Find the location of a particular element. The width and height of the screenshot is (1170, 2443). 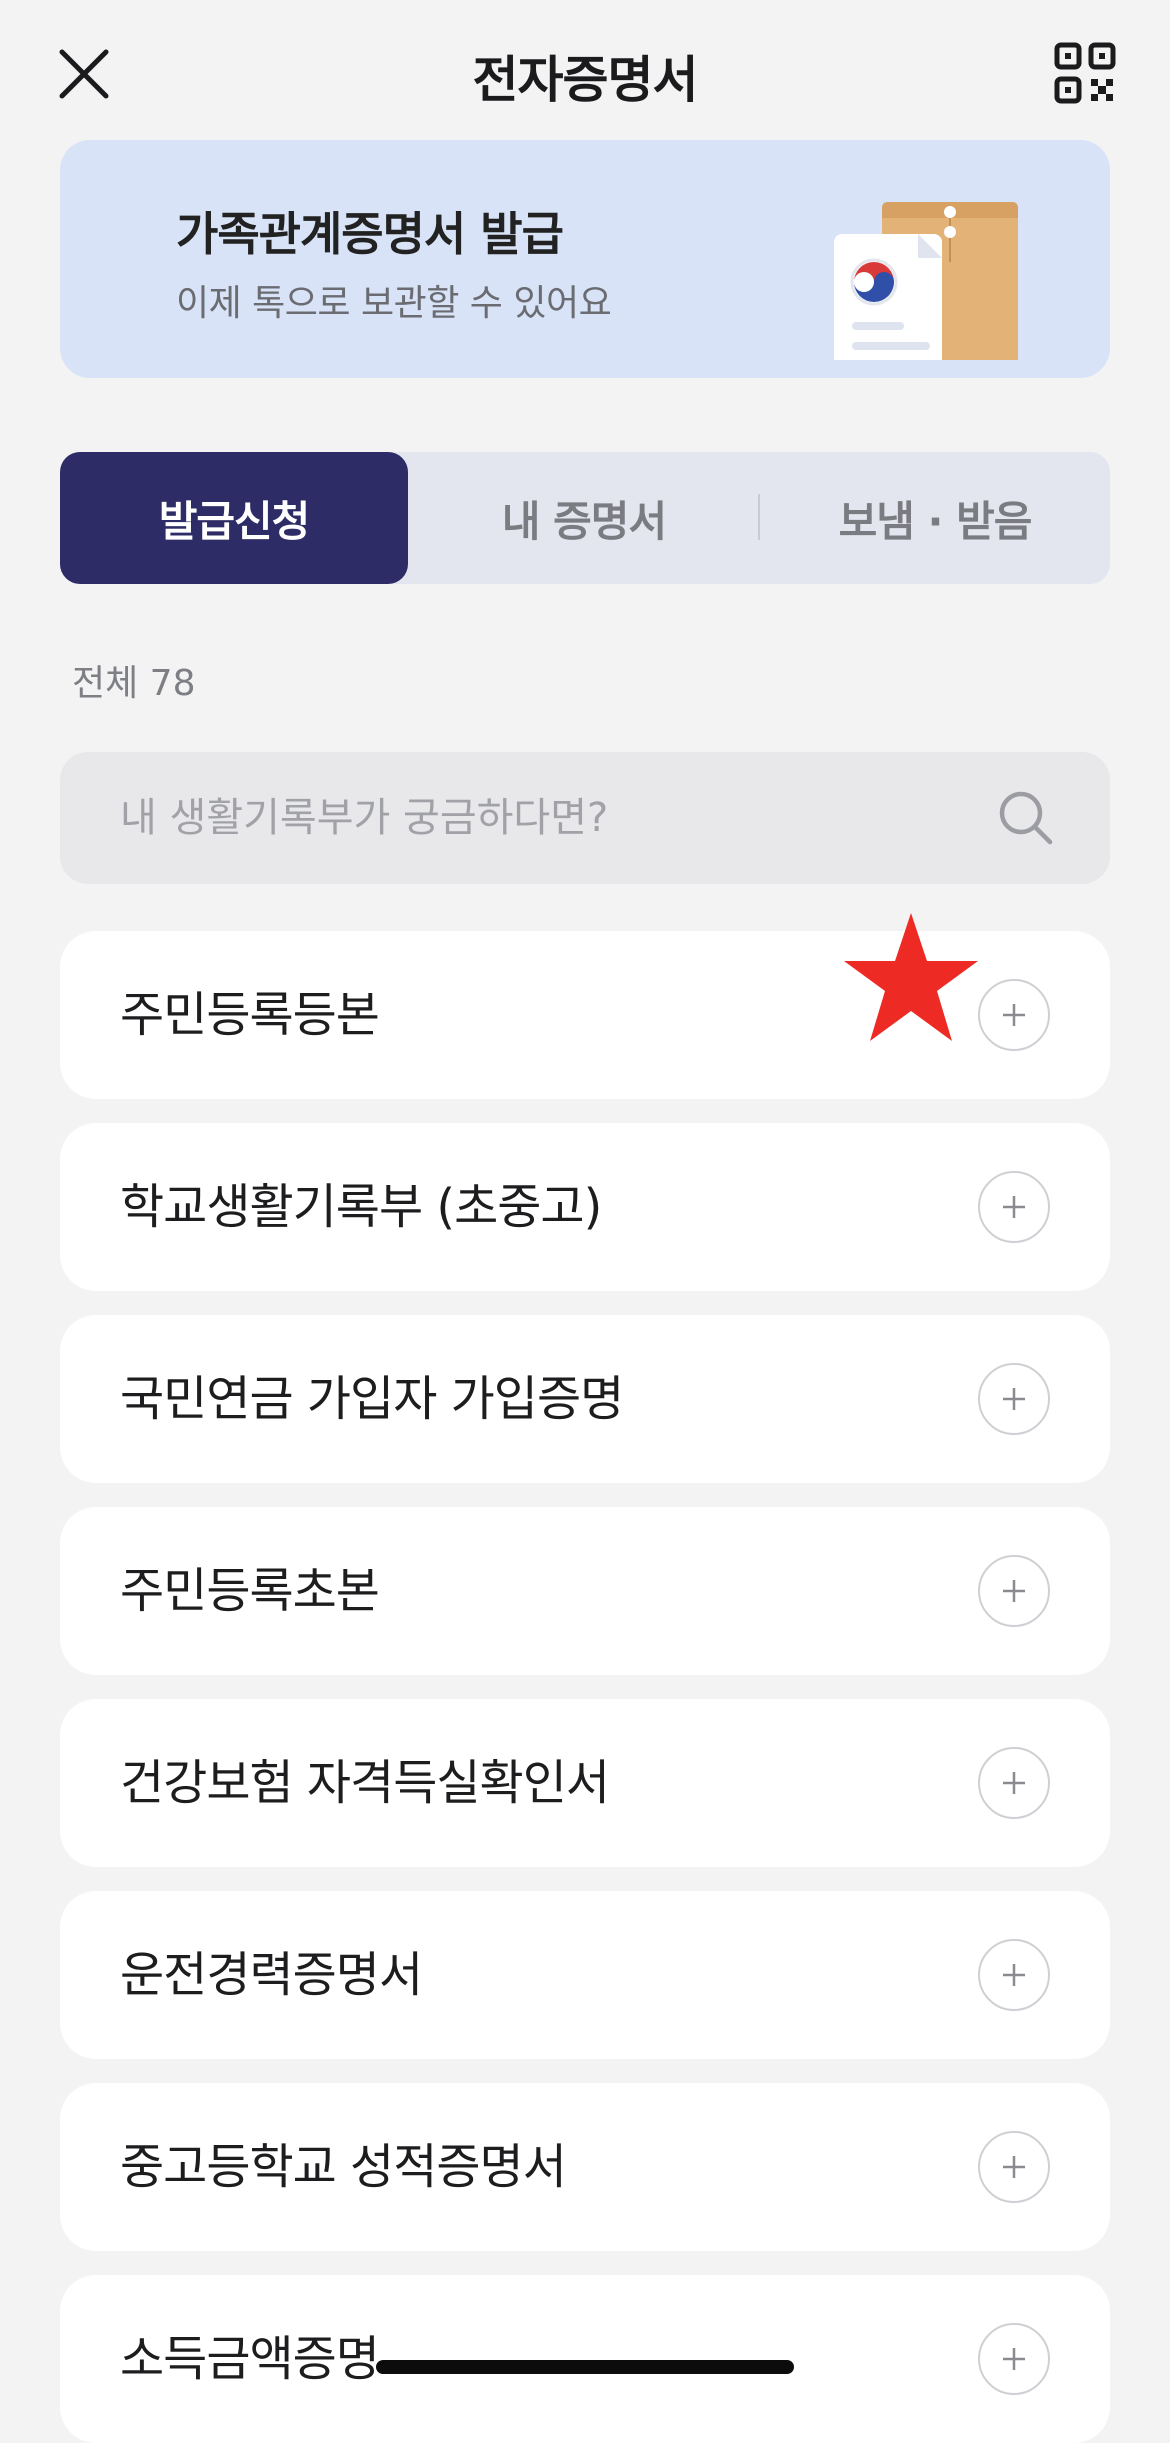

qr-scan-button is located at coordinates (1085, 73).